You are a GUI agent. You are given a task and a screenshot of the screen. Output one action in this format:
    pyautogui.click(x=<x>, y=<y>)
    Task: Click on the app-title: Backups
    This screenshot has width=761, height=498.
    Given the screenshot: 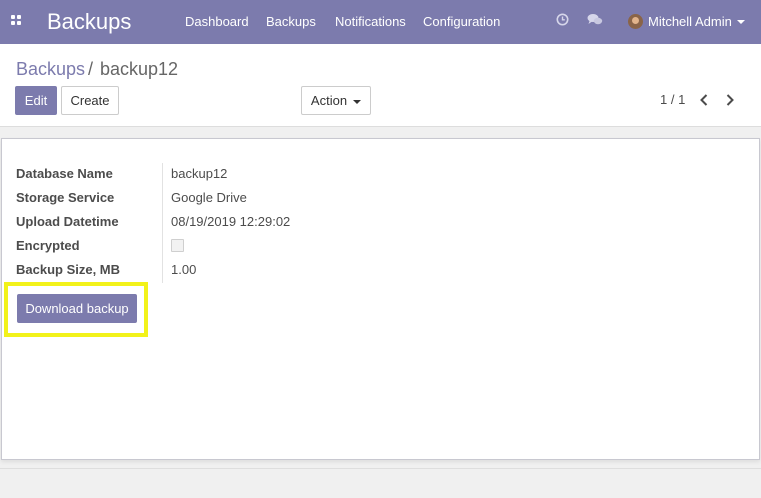 What is the action you would take?
    pyautogui.click(x=89, y=21)
    